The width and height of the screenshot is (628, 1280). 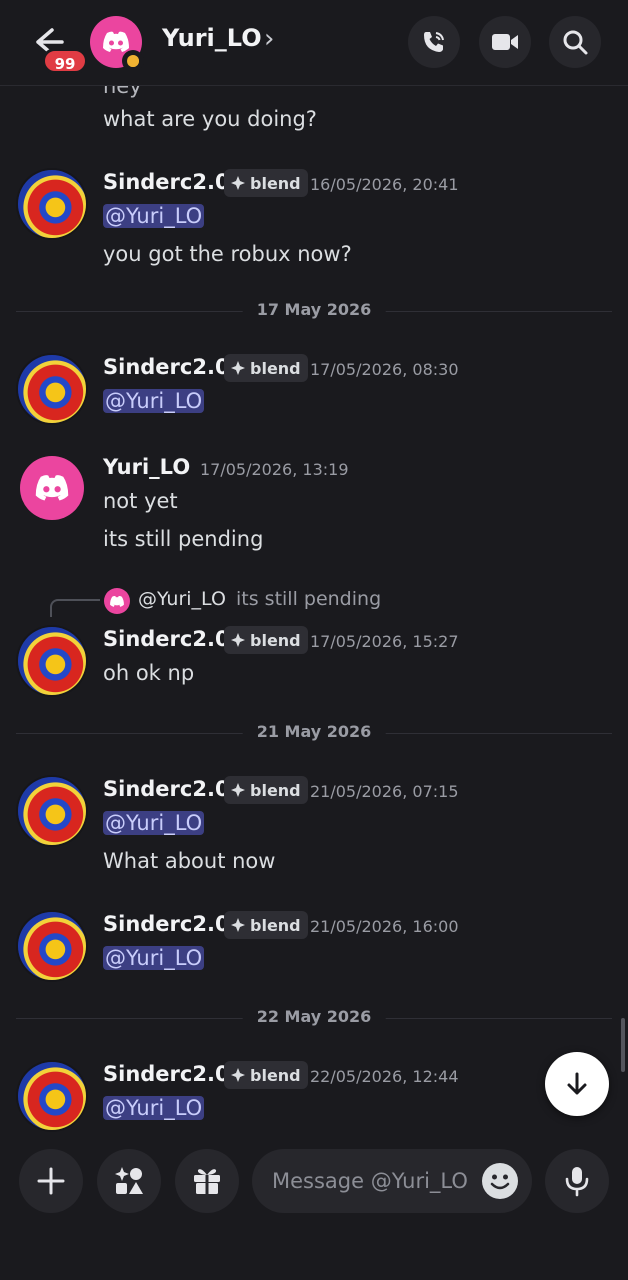 What do you see at coordinates (227, 254) in the screenshot?
I see `message-text: you got the robux now?` at bounding box center [227, 254].